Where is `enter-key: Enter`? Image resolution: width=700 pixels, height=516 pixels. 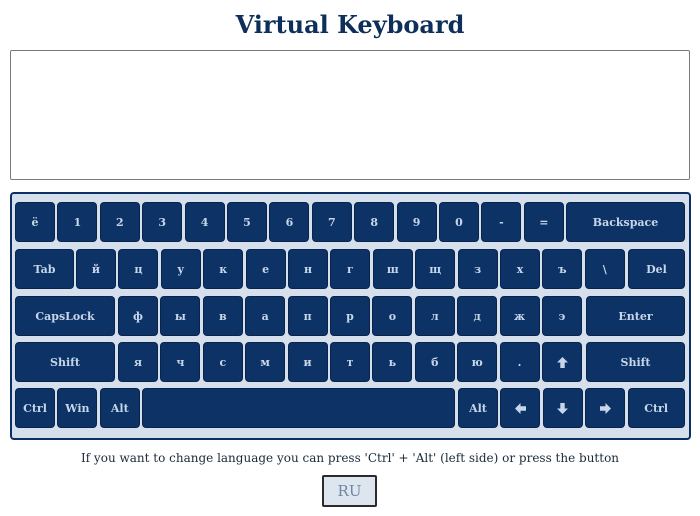 enter-key: Enter is located at coordinates (635, 316).